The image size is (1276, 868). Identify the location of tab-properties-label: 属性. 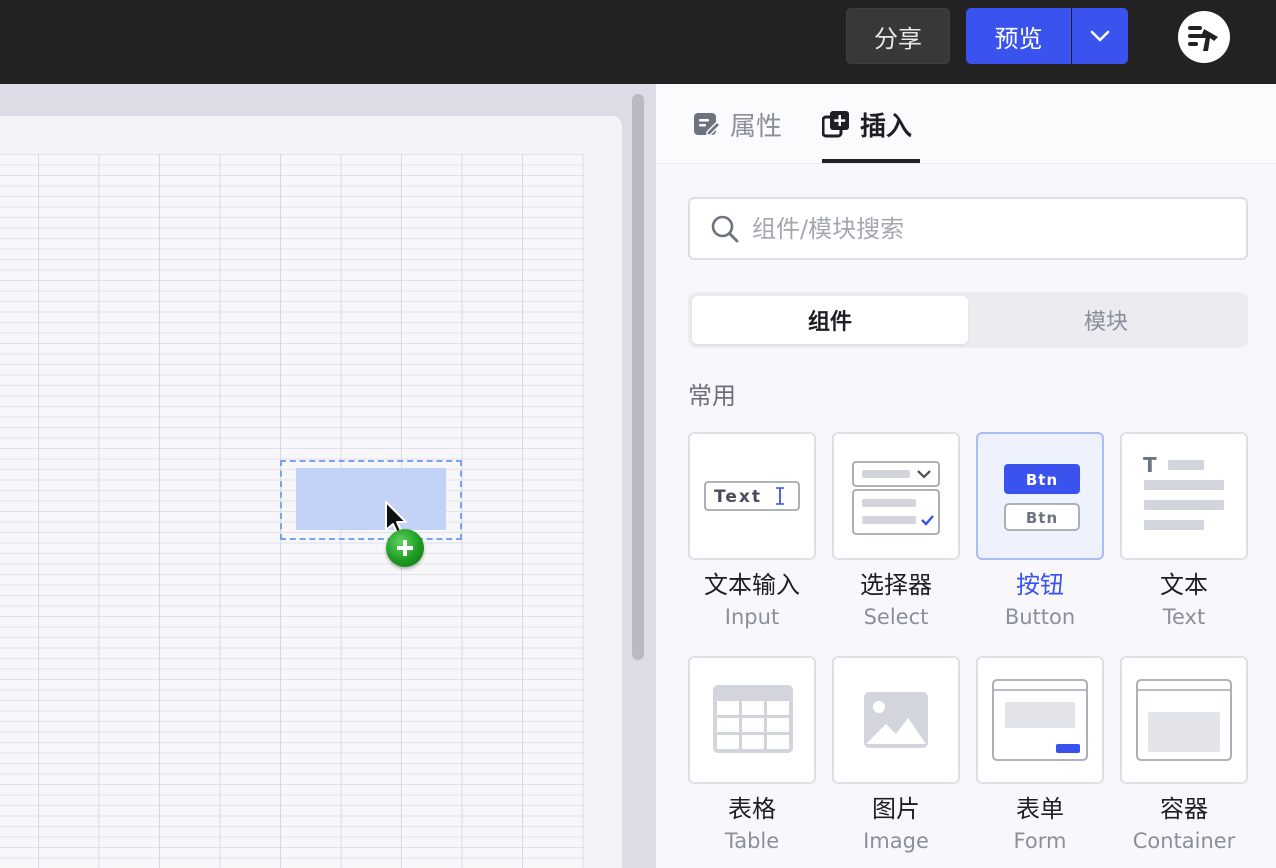
(756, 126).